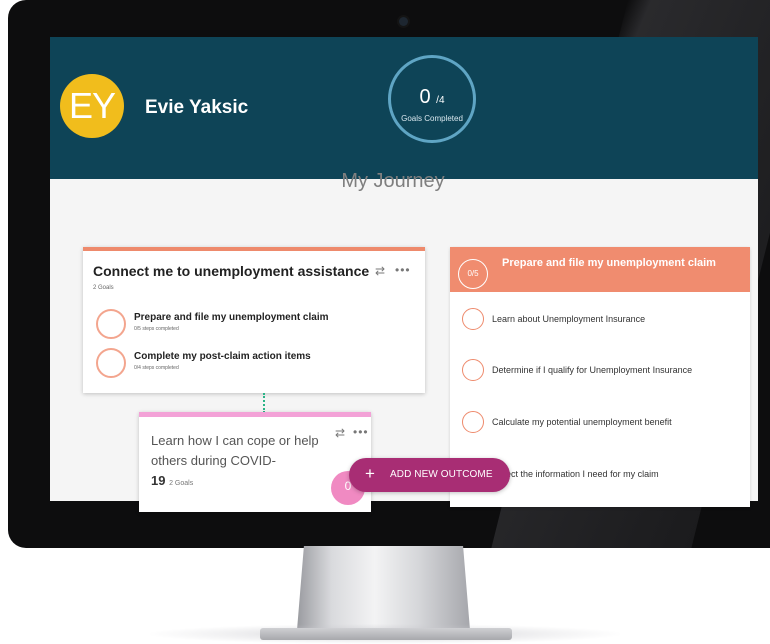 The image size is (770, 644). I want to click on goal-progress: 0/5 steps completed, so click(156, 329).